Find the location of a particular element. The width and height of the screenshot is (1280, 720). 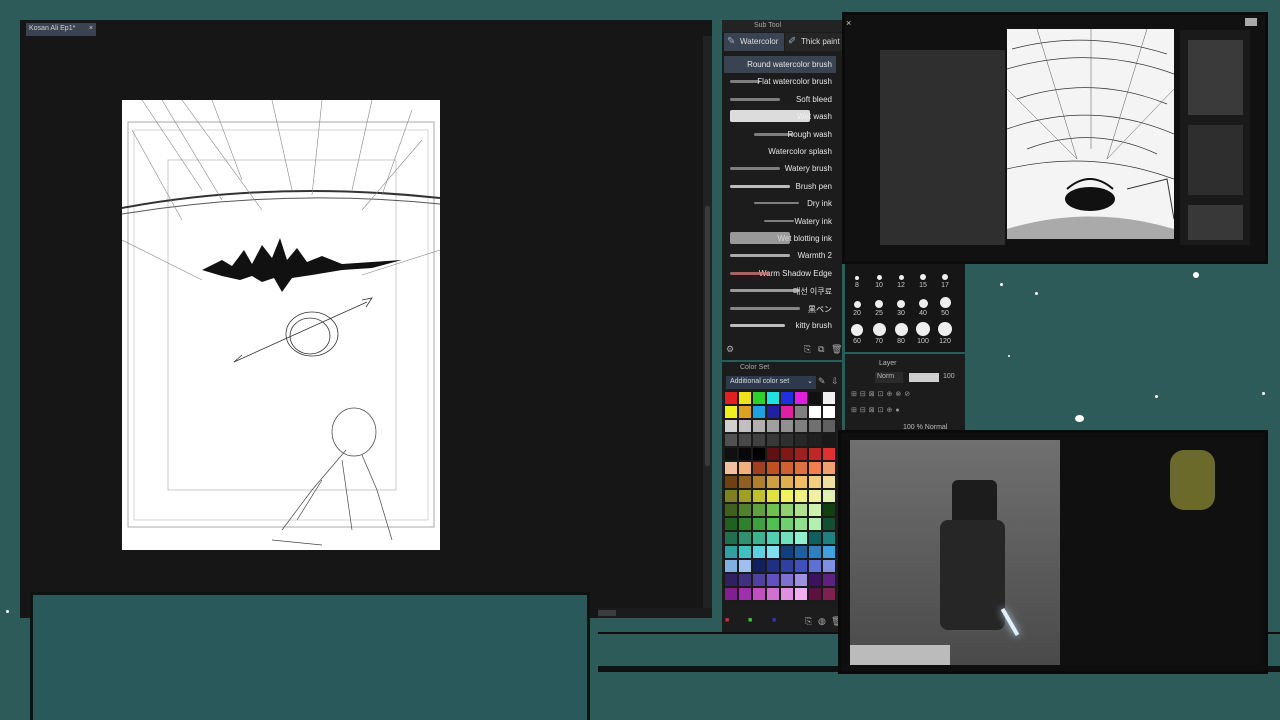

window-menu-icon is located at coordinates (1251, 22).